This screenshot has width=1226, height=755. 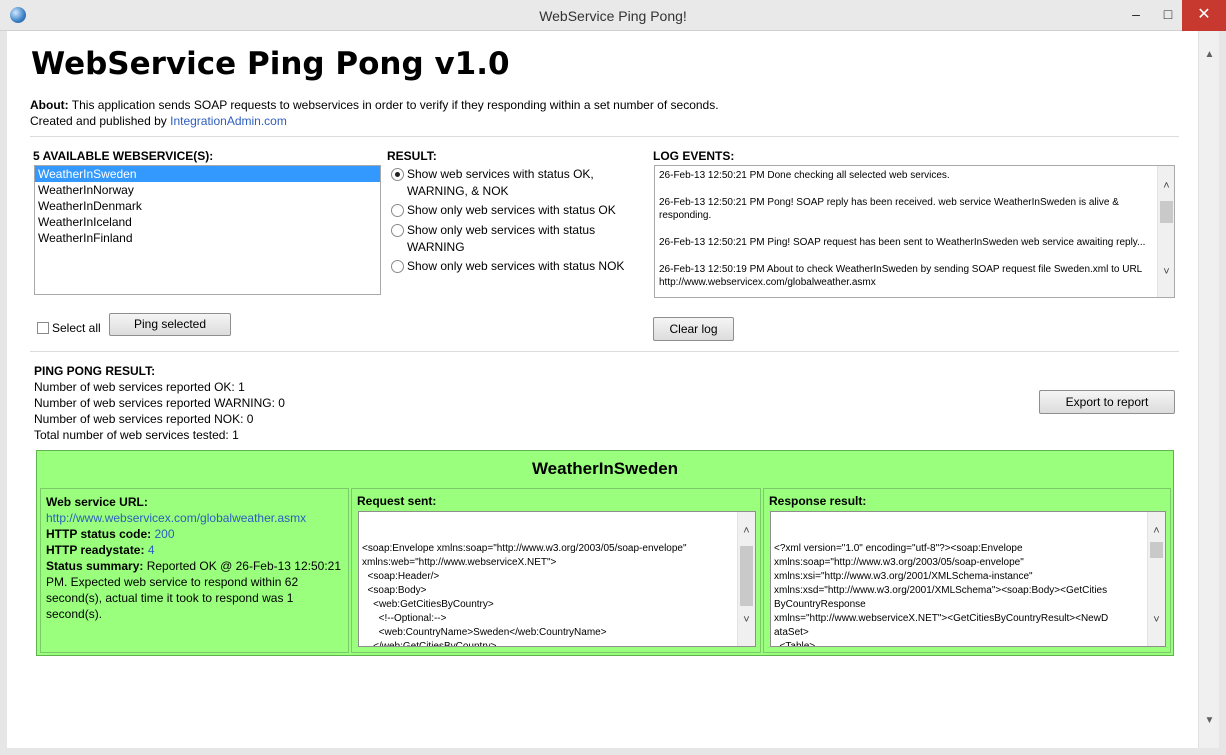 I want to click on ping-result-label: PING PONG RESULT:, so click(x=95, y=371).